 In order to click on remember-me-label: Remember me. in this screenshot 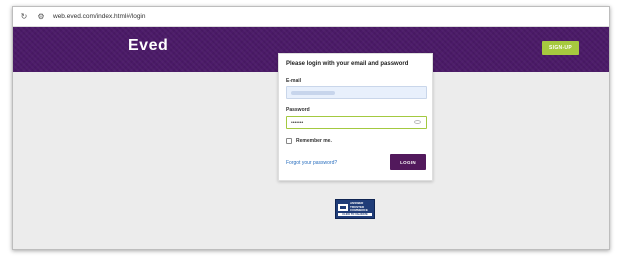, I will do `click(314, 141)`.